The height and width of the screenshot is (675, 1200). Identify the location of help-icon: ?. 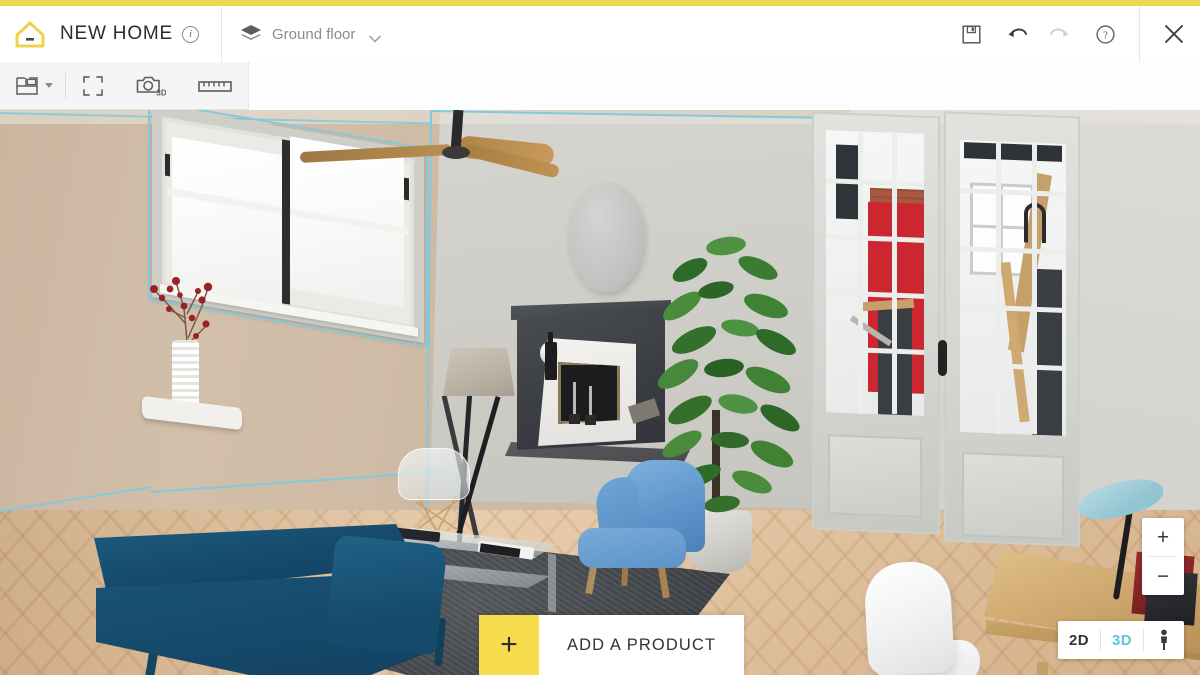
(1105, 34).